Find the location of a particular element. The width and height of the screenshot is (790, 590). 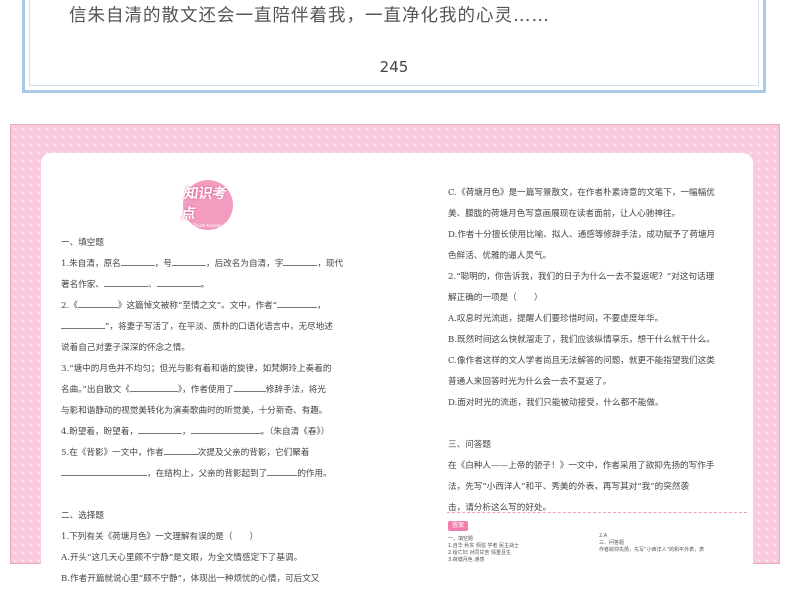

choice-option-a: A.开头“这几天心里颇不宁静”是文眼，为全文情感定下了基调。 is located at coordinates (182, 558).